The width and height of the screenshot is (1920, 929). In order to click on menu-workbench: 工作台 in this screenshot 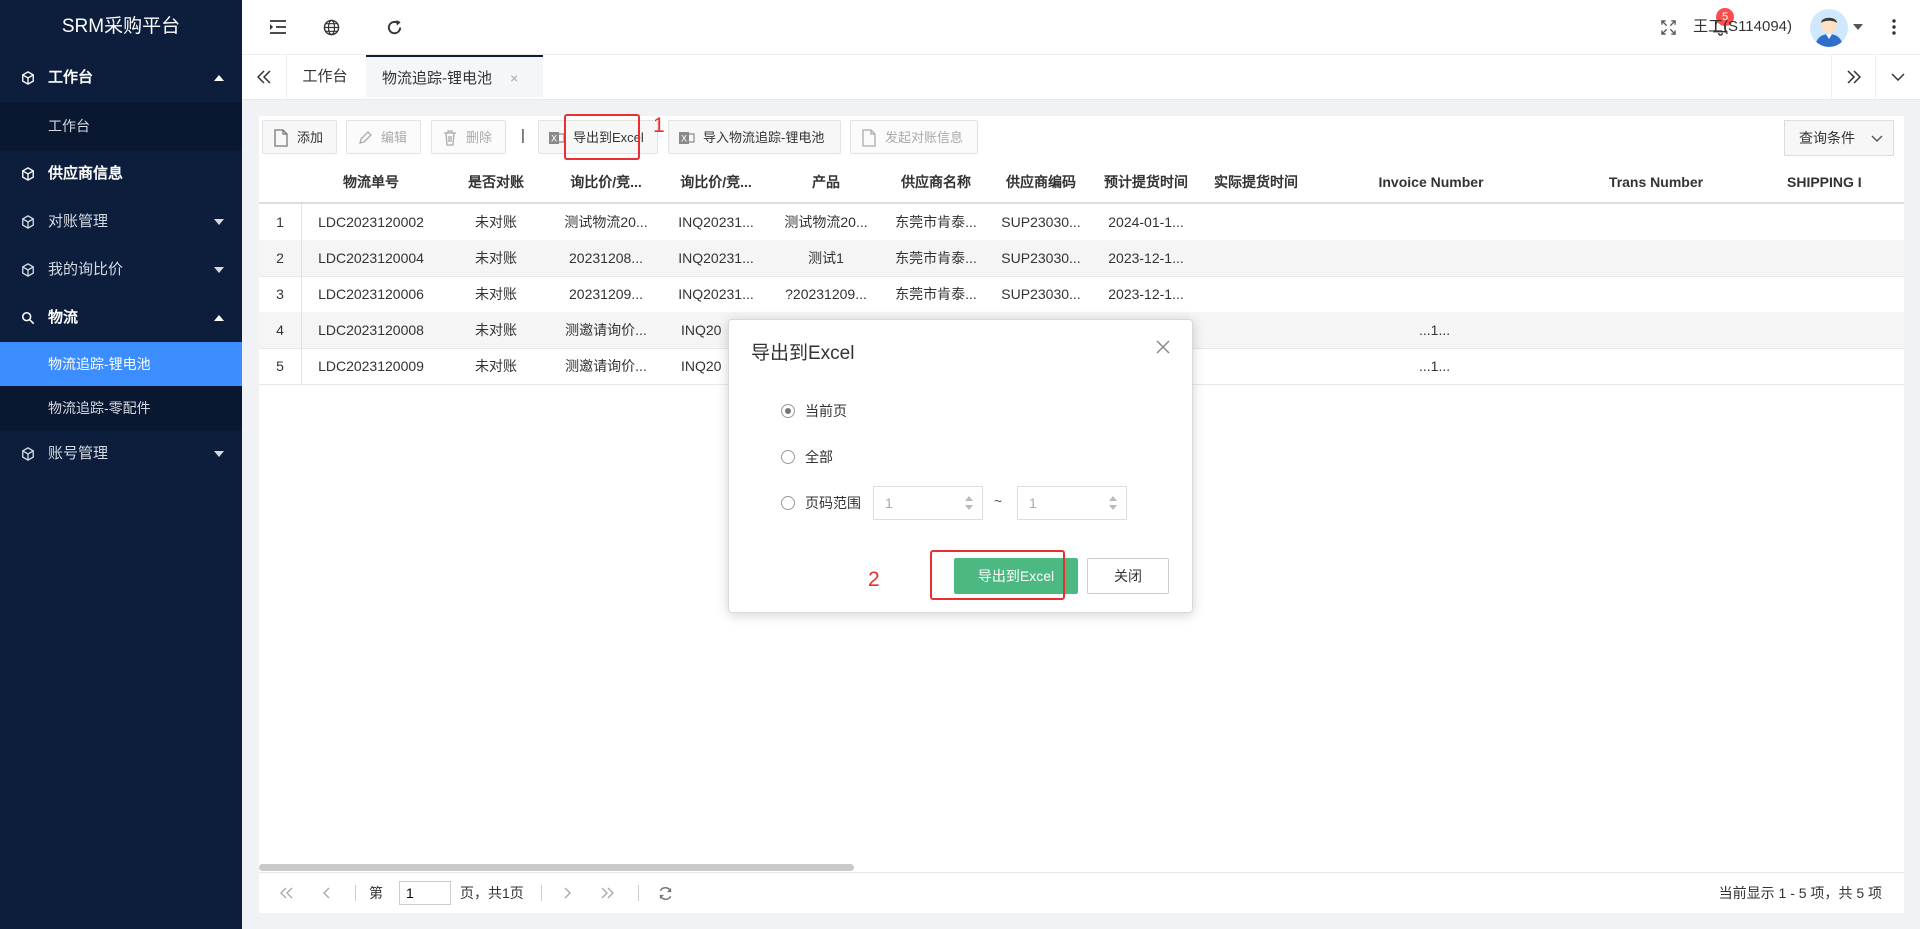, I will do `click(121, 78)`.